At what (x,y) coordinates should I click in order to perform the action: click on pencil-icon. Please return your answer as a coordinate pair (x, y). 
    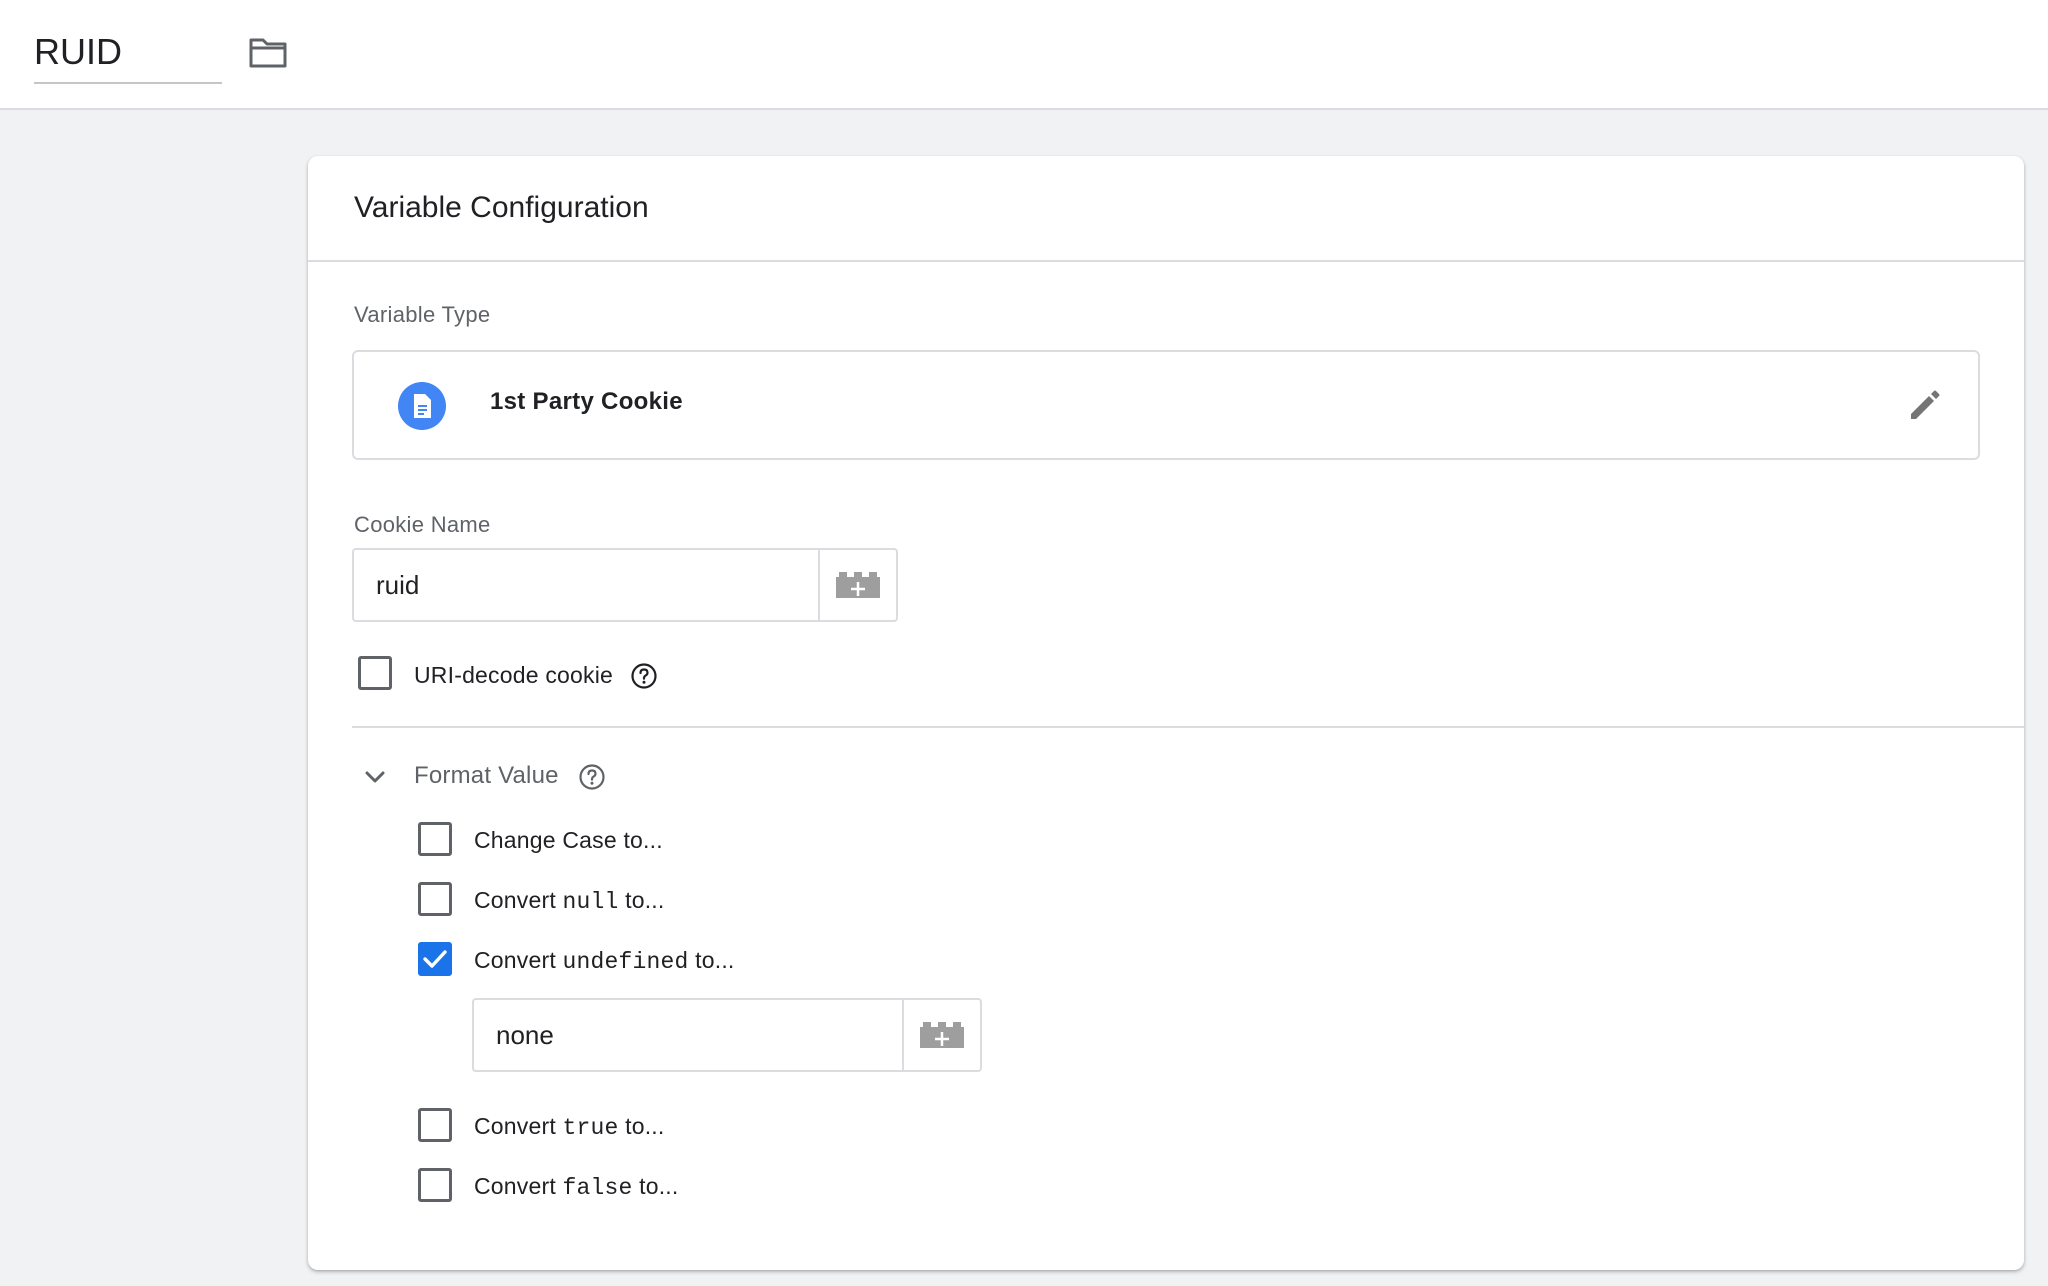
    Looking at the image, I should click on (1925, 405).